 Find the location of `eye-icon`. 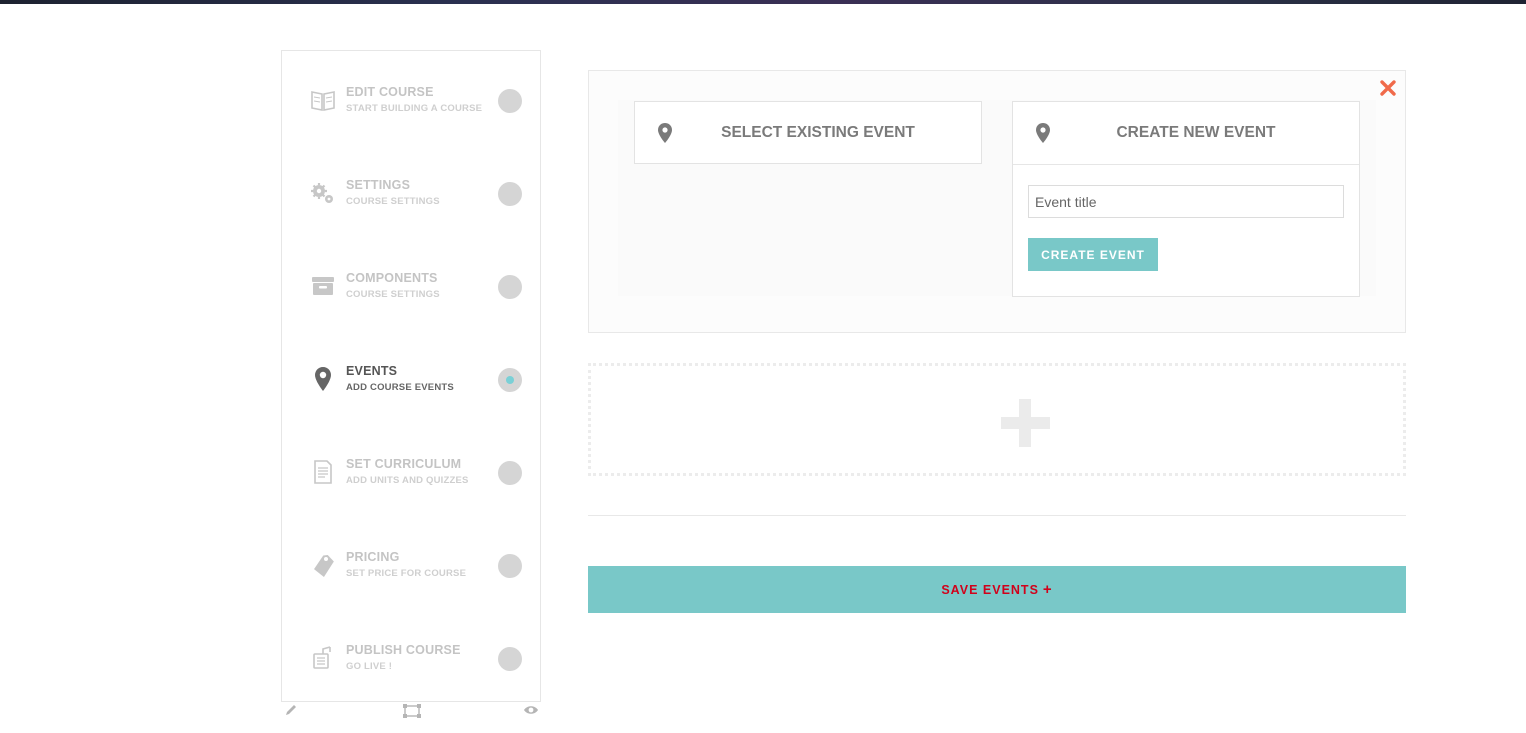

eye-icon is located at coordinates (531, 712).